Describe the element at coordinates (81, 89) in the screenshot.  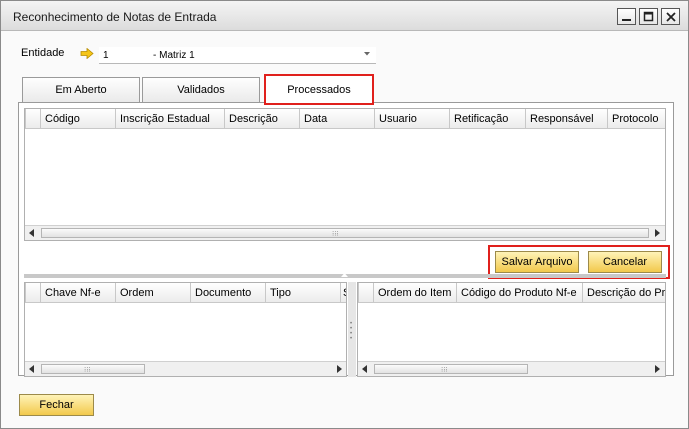
I see `tab-em-aberto: Em Aberto` at that location.